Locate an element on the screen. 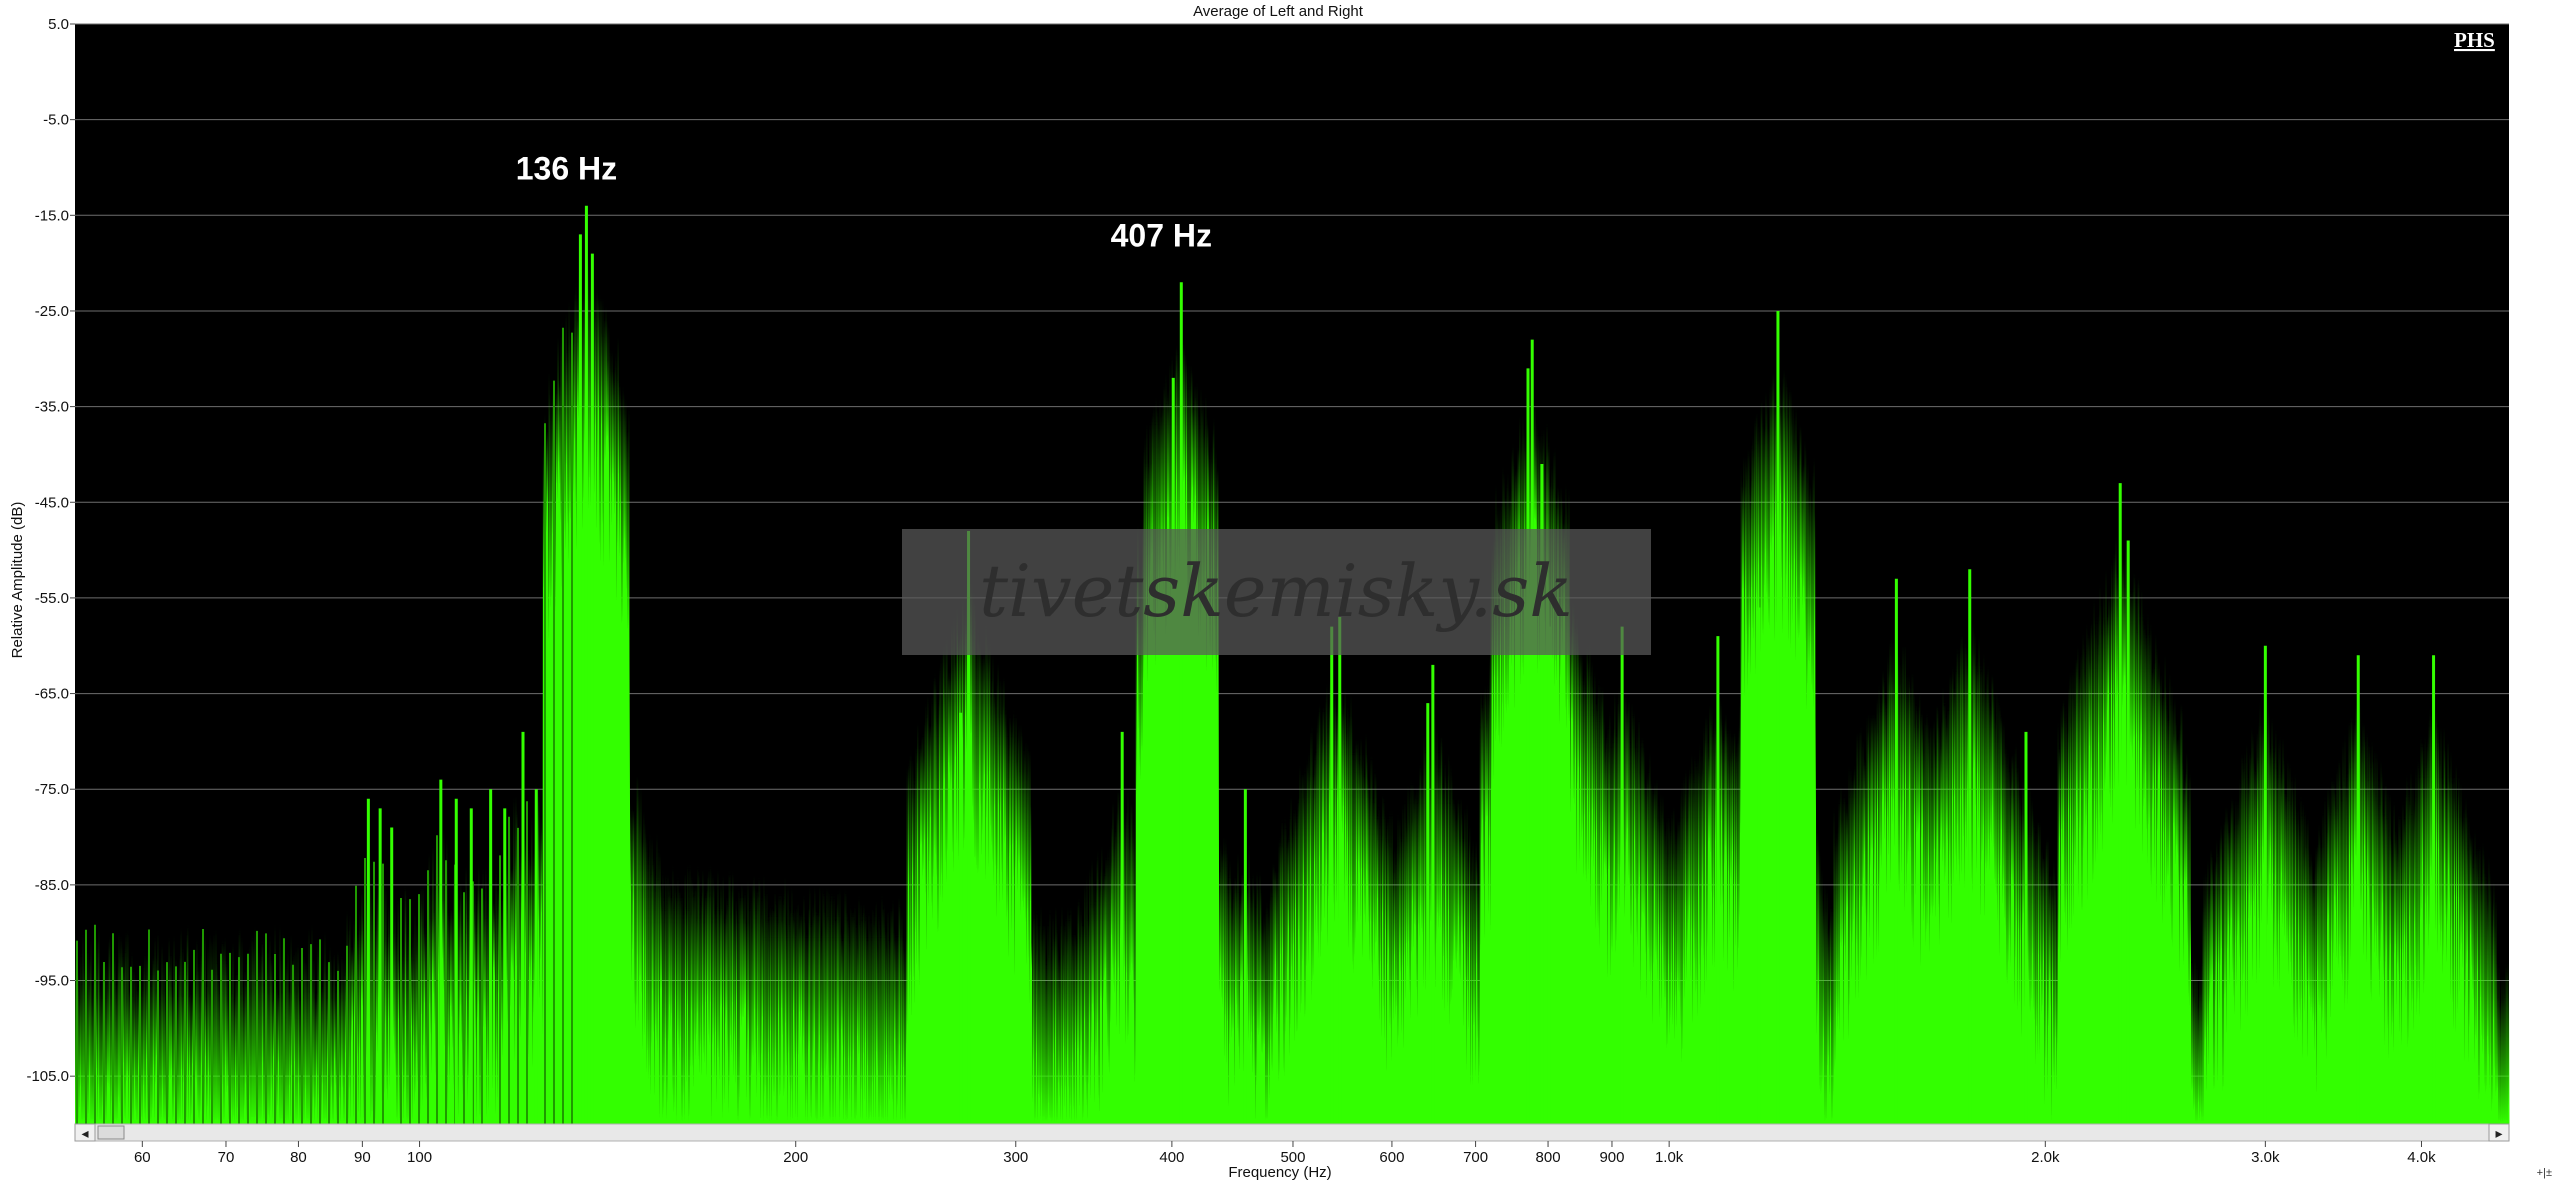 Image resolution: width=2555 pixels, height=1184 pixels. y-tick-label: -65.0 is located at coordinates (52, 694).